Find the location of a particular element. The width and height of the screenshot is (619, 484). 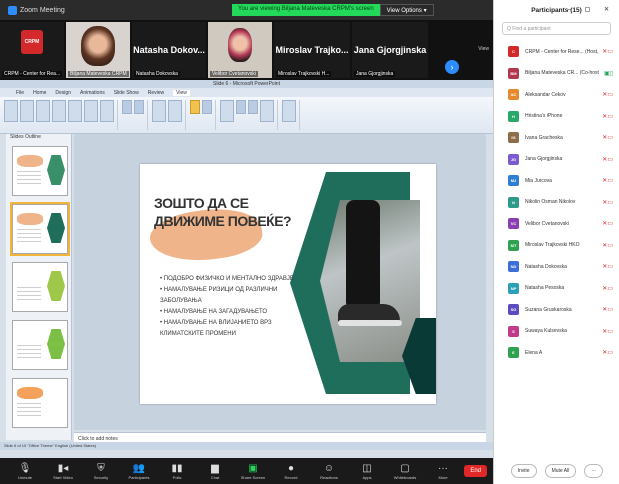

video-tile: Biljana Mateveska CRPM is located at coordinates (98, 50).